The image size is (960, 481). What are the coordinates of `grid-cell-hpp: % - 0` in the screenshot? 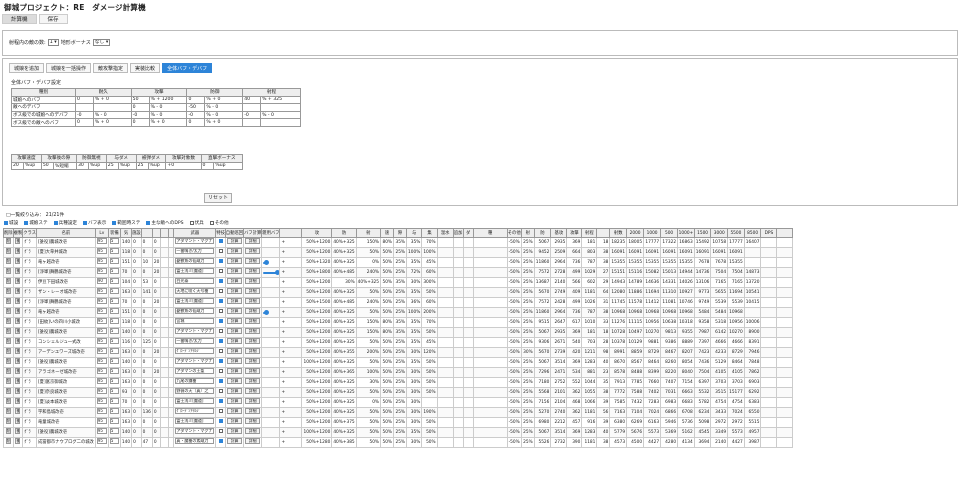 It's located at (112, 115).